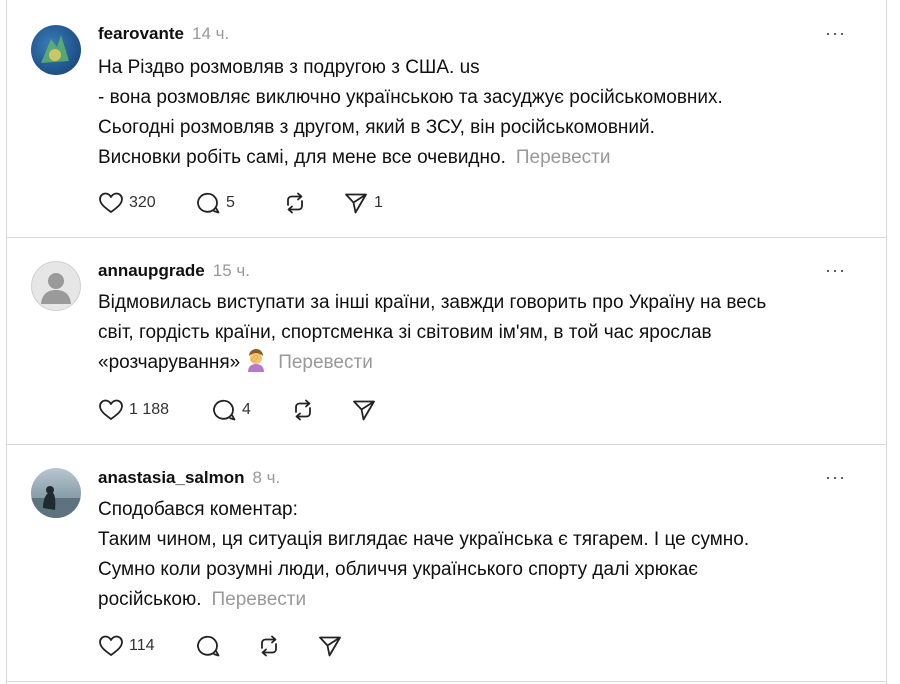 This screenshot has height=684, width=900. Describe the element at coordinates (246, 409) in the screenshot. I see `reply-count: 4` at that location.